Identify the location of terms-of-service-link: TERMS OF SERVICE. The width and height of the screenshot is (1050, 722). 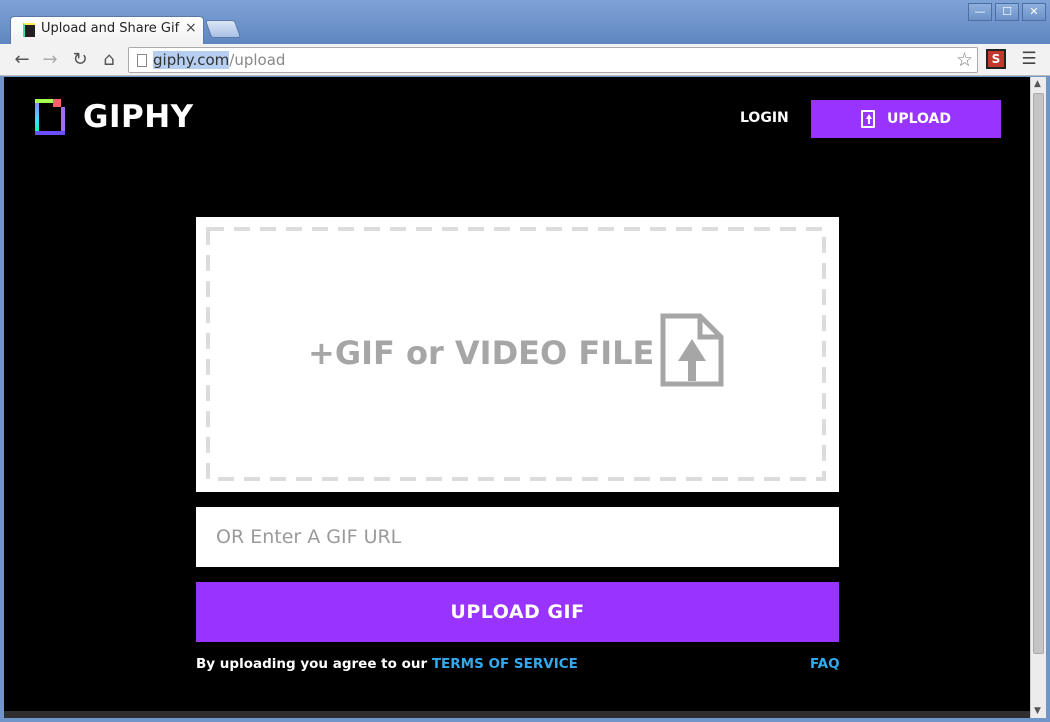
(505, 664).